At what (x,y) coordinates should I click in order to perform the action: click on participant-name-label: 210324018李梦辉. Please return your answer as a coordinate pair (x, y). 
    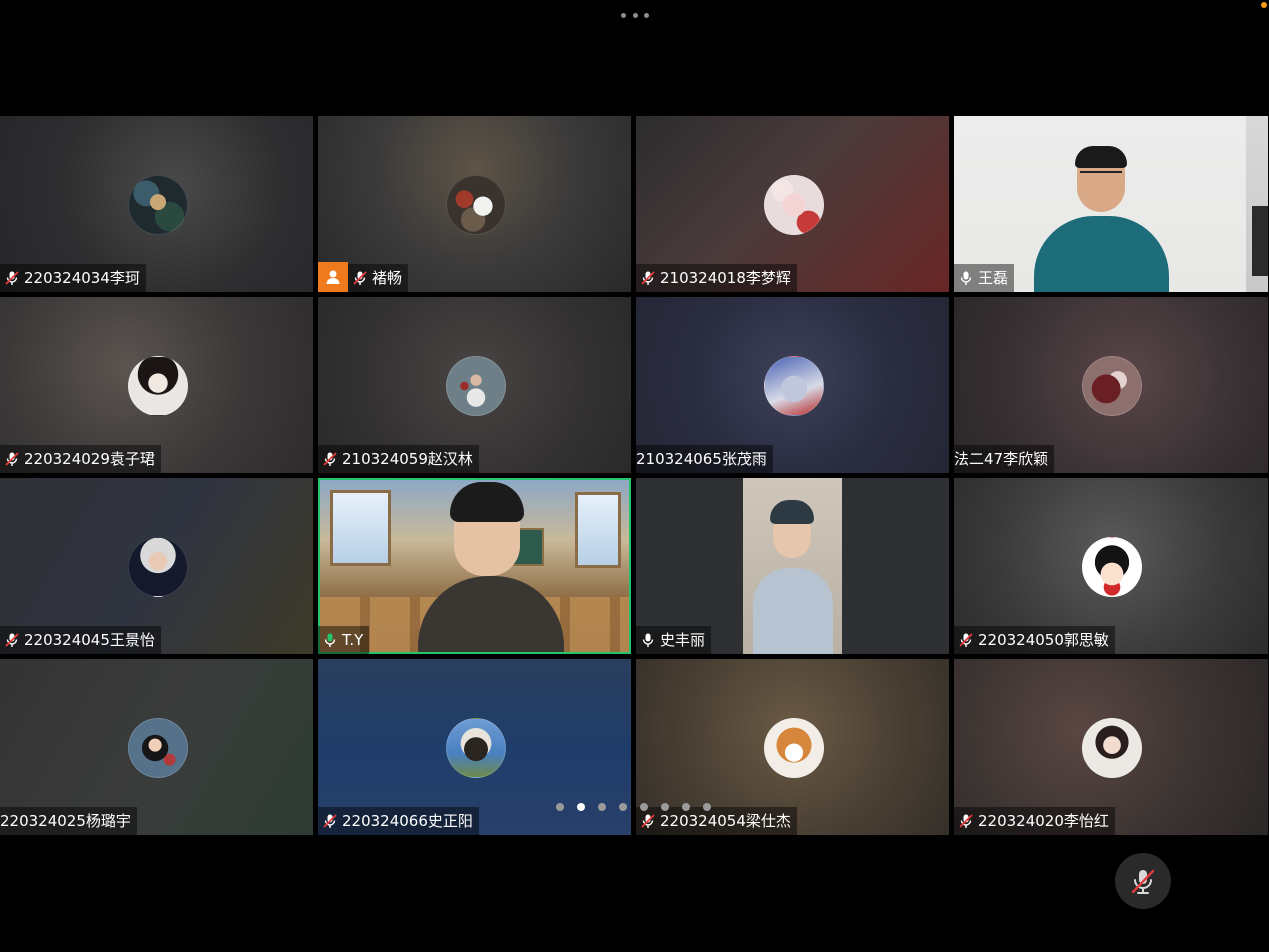
    Looking at the image, I should click on (716, 278).